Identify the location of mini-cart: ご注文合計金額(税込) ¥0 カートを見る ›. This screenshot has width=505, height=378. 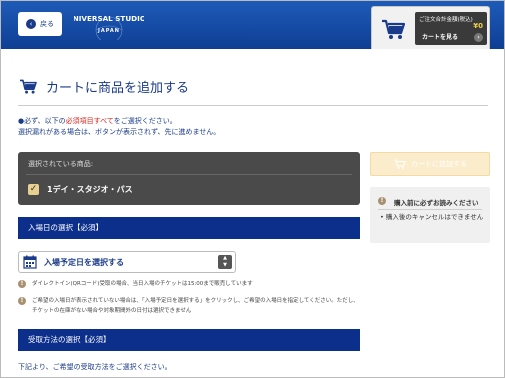
(430, 27).